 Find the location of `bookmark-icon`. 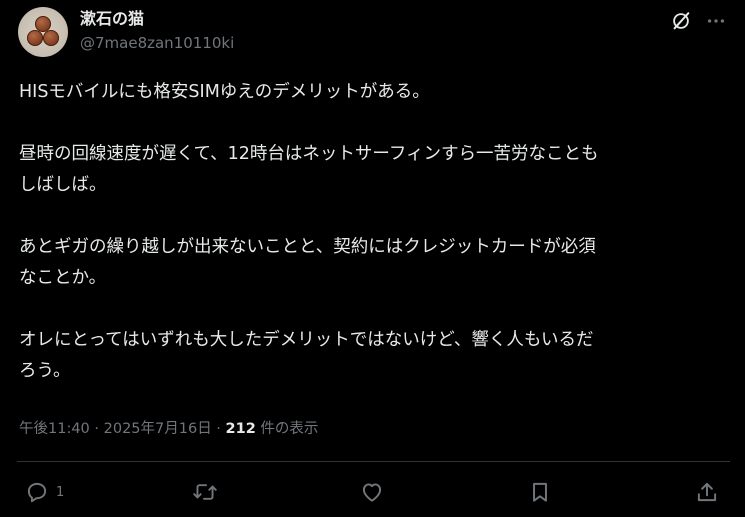

bookmark-icon is located at coordinates (540, 492).